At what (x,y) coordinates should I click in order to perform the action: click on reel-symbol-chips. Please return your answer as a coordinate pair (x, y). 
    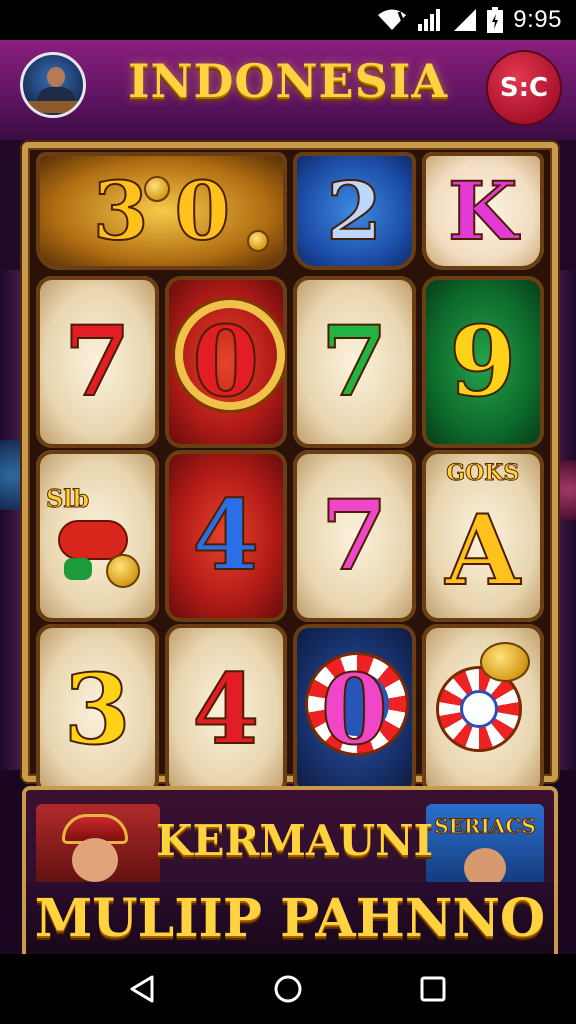
    Looking at the image, I should click on (482, 710).